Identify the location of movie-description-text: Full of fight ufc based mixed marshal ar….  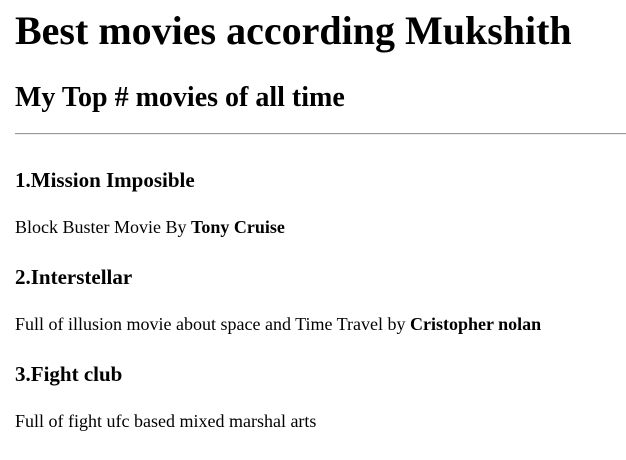
(166, 421).